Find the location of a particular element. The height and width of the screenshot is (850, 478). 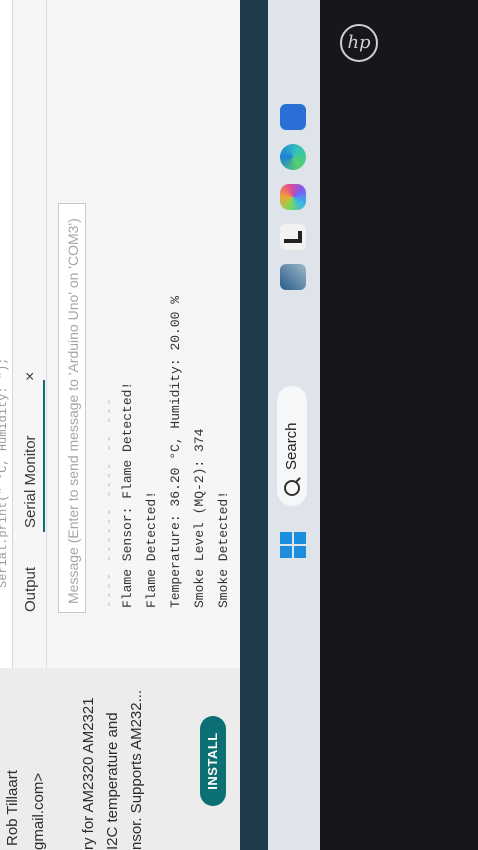

active-tab-indicator is located at coordinates (44, 456).